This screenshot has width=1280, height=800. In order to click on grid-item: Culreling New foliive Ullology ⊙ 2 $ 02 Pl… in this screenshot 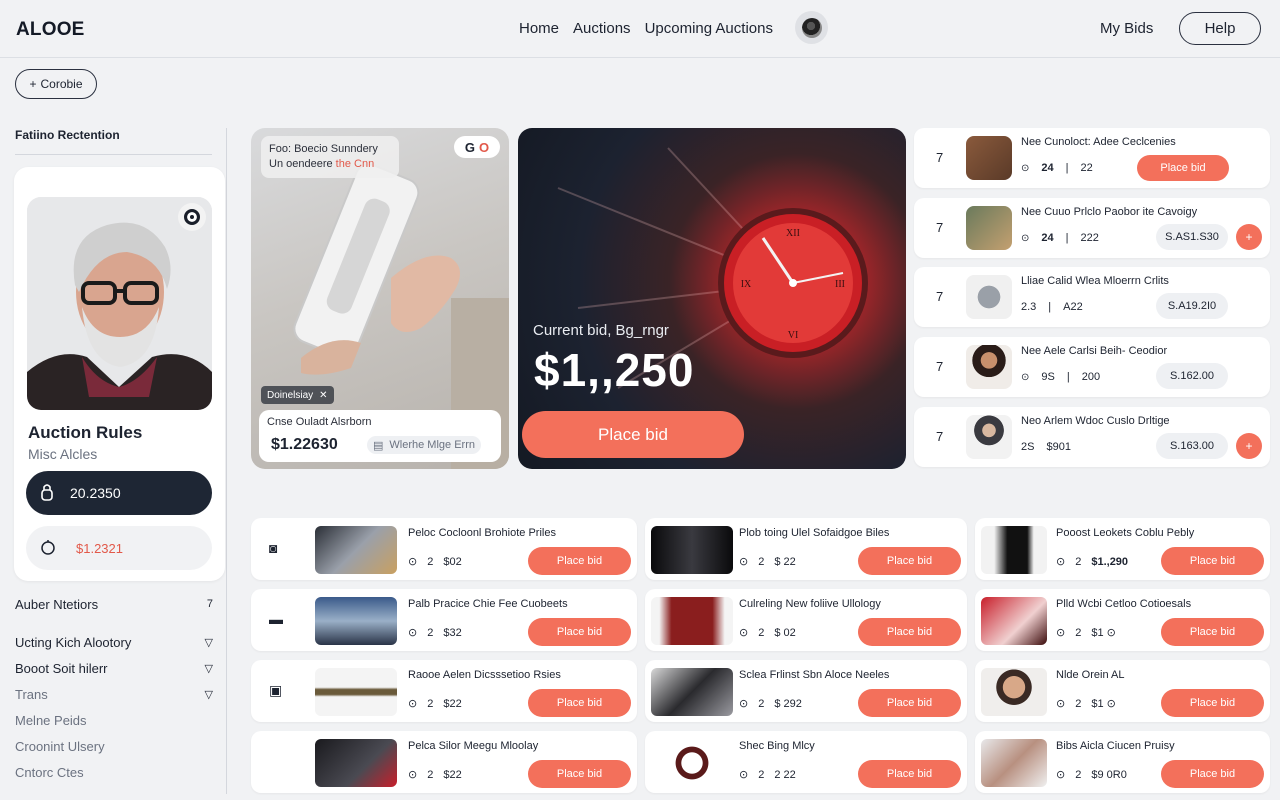, I will do `click(806, 620)`.